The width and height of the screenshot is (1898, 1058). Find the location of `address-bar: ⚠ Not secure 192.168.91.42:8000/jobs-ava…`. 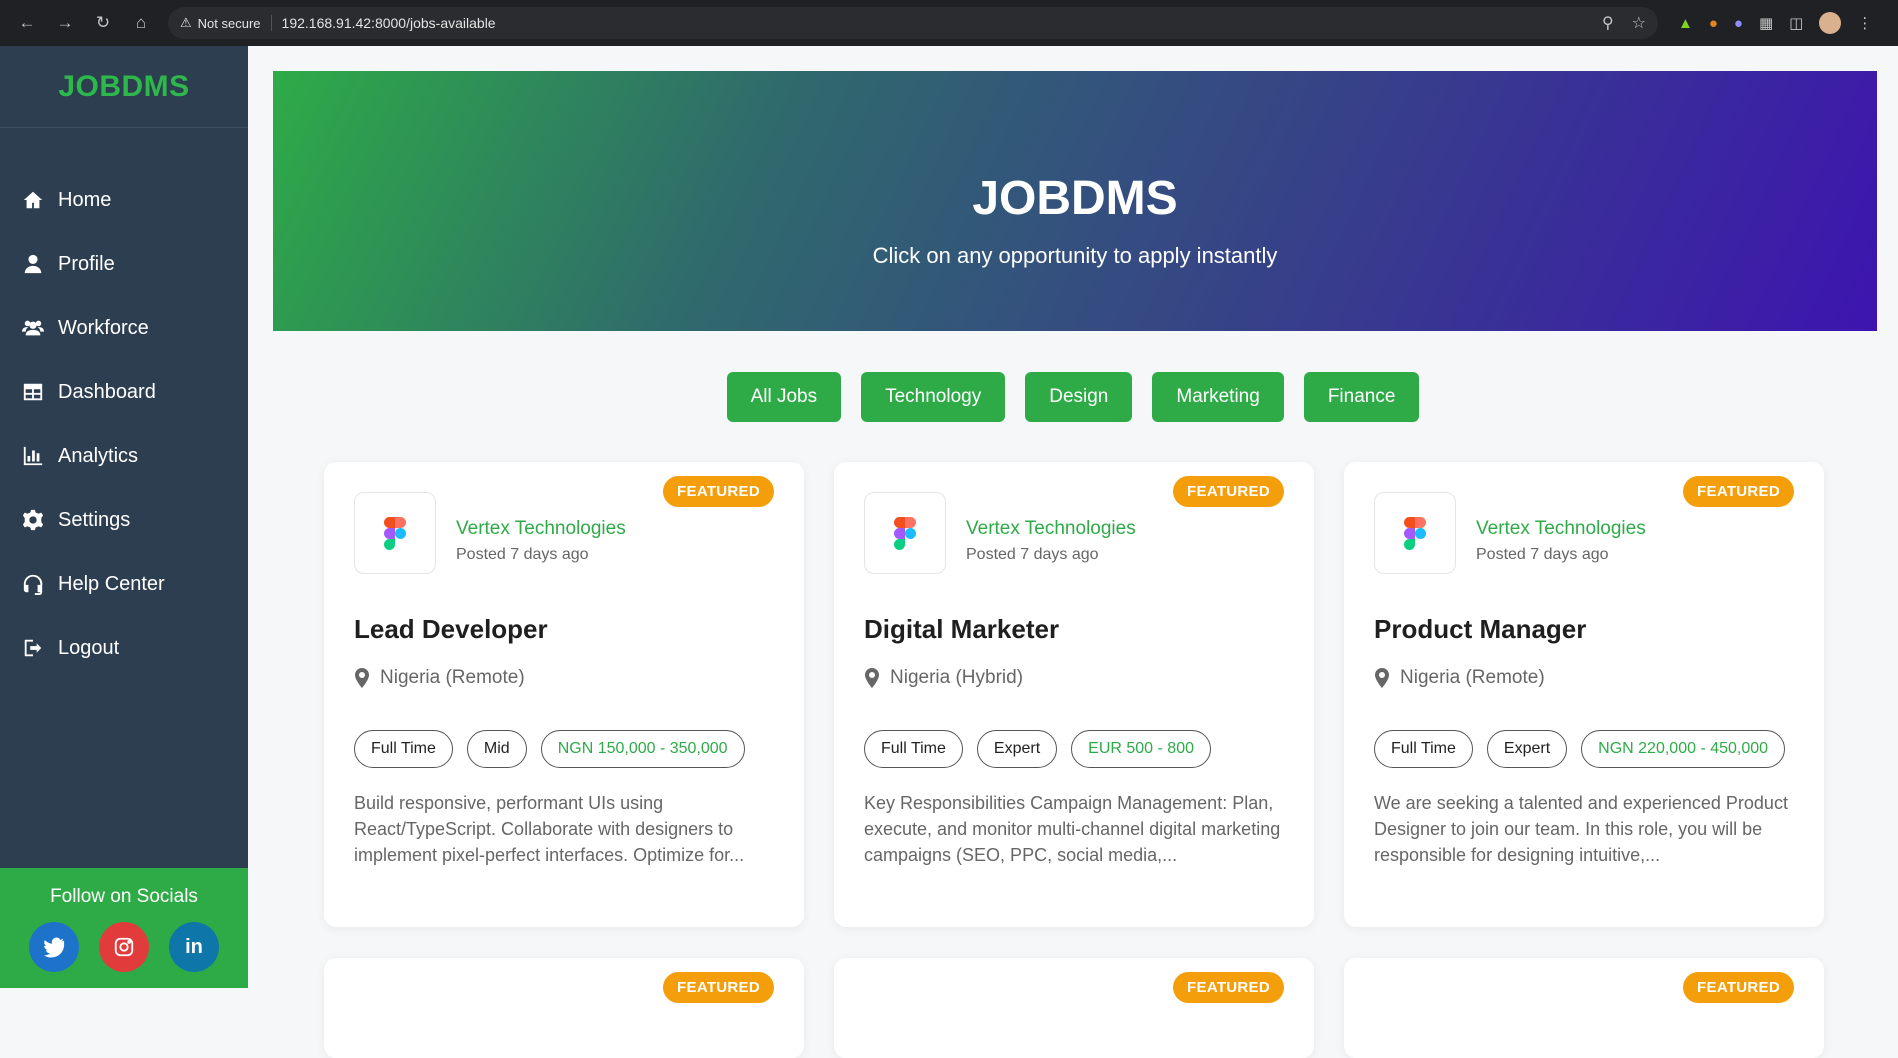

address-bar: ⚠ Not secure 192.168.91.42:8000/jobs-ava… is located at coordinates (913, 23).